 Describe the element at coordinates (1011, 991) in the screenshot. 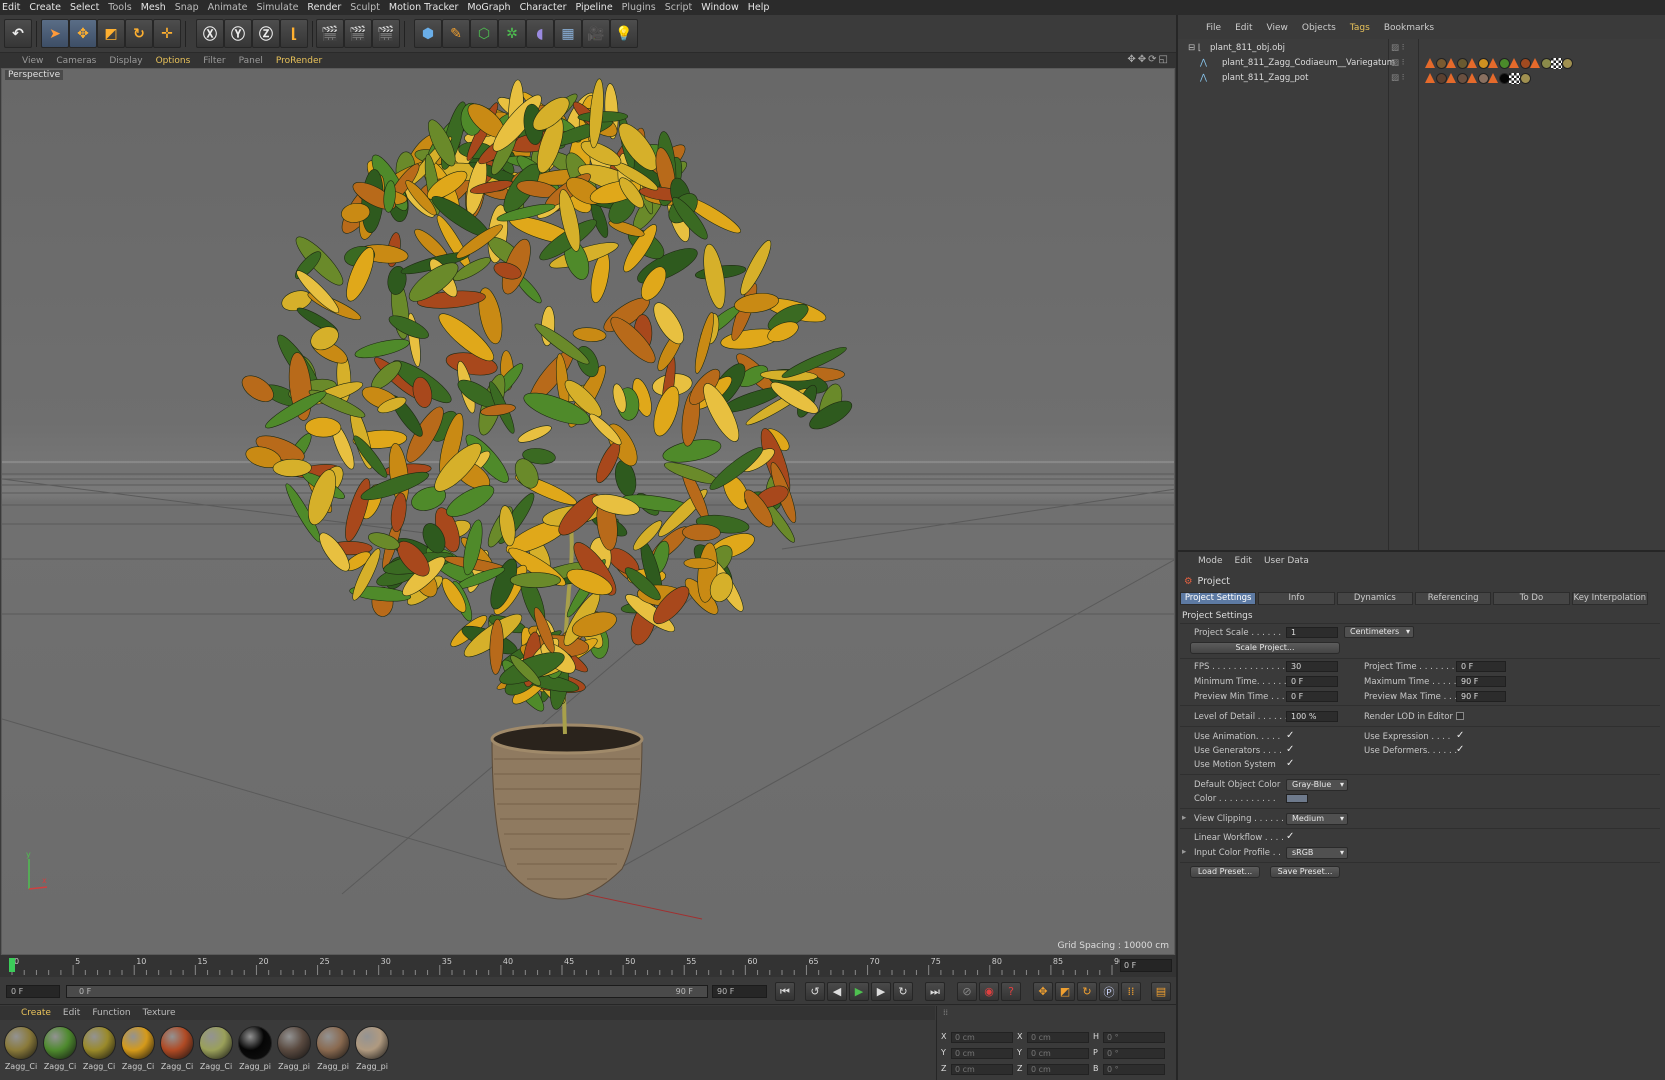

I see `keyframe-selection-button: ?` at that location.